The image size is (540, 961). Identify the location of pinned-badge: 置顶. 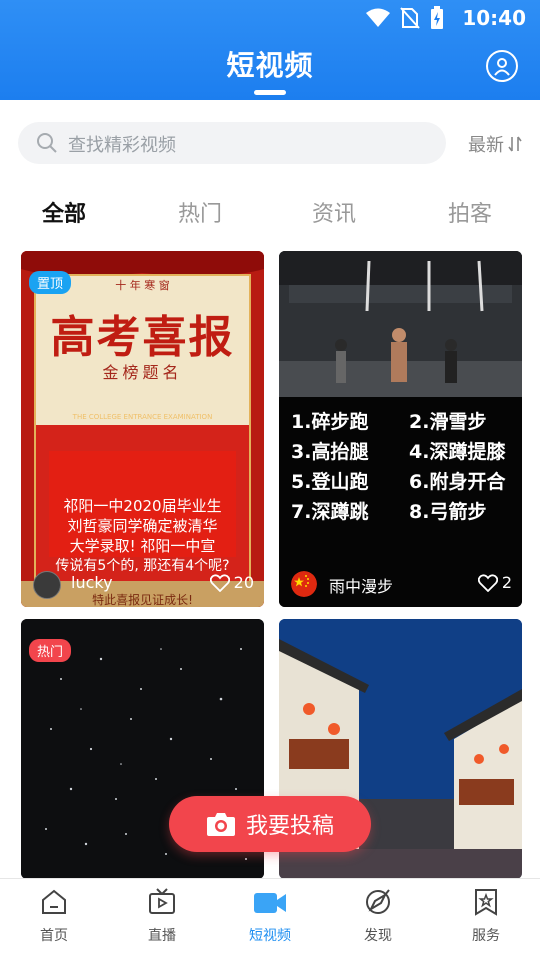
(50, 282).